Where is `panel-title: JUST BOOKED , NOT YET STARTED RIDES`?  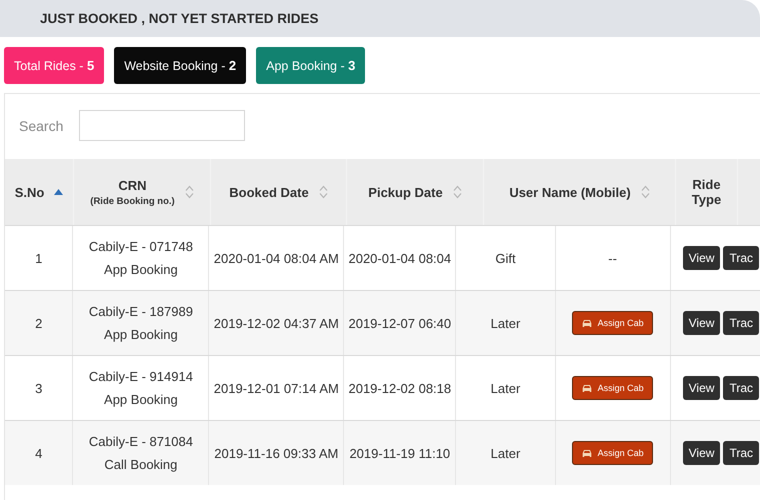 panel-title: JUST BOOKED , NOT YET STARTED RIDES is located at coordinates (179, 18).